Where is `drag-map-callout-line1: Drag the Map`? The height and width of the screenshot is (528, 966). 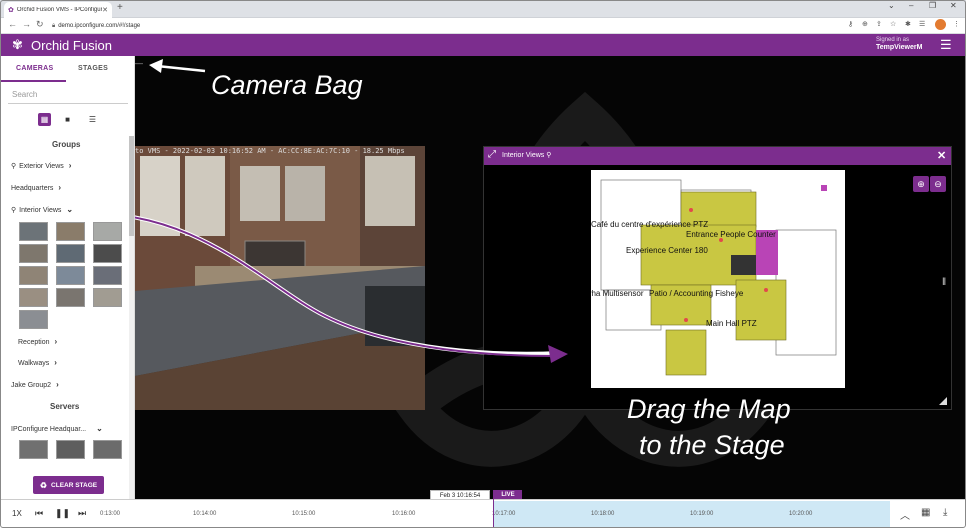
drag-map-callout-line1: Drag the Map is located at coordinates (709, 409).